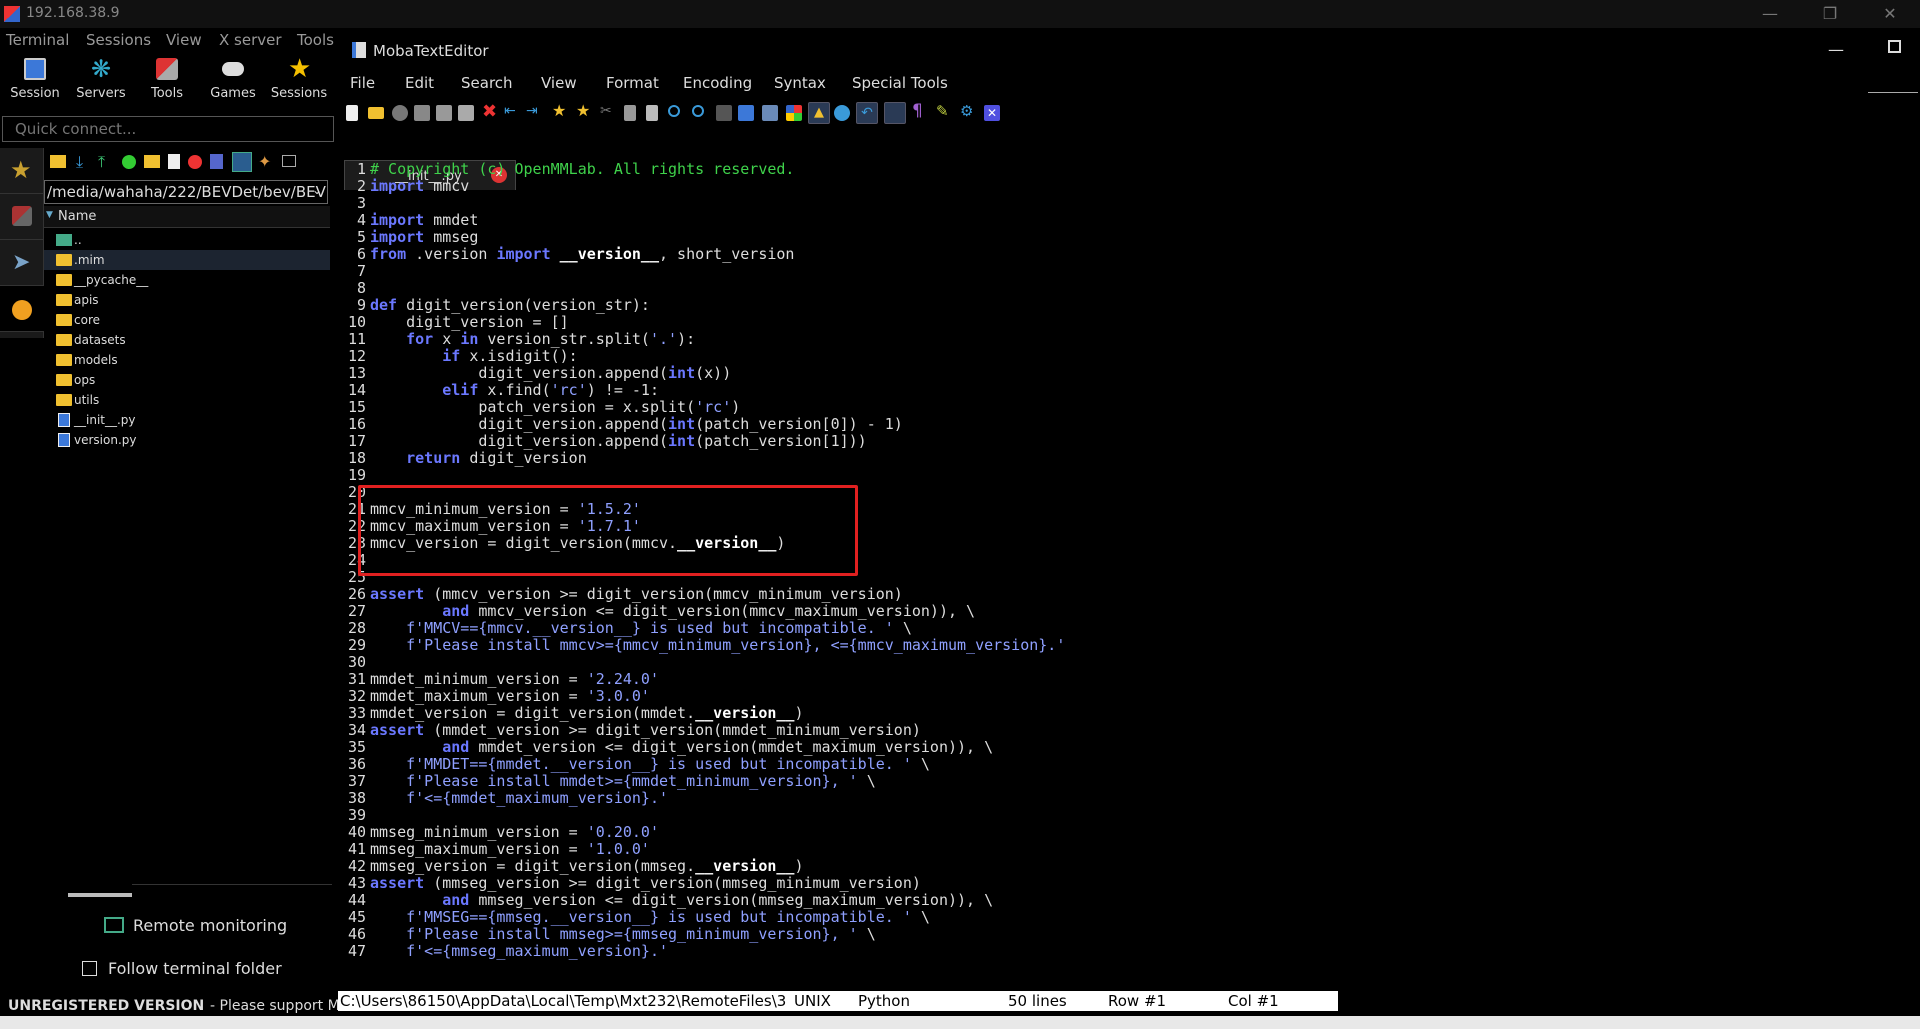 This screenshot has height=1029, width=1920. I want to click on delete-icon, so click(195, 162).